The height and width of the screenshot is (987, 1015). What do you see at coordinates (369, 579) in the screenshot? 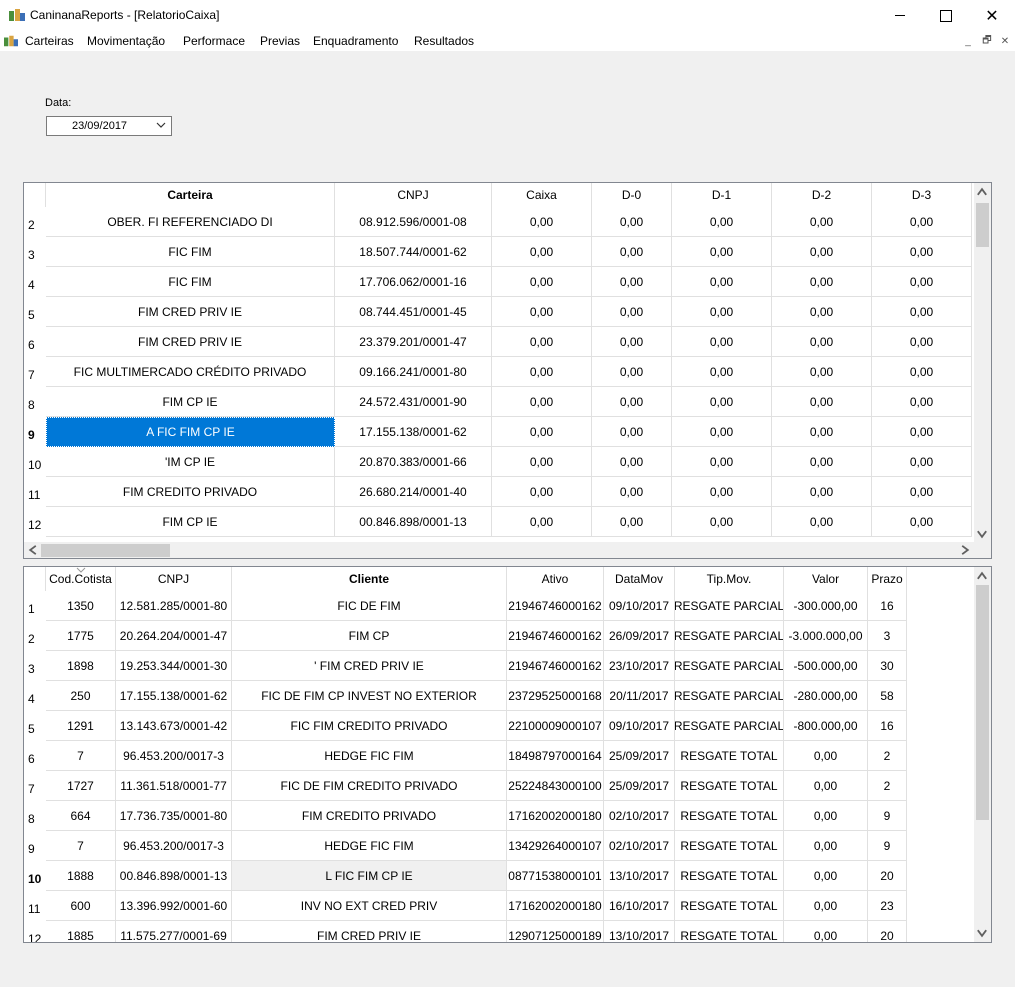
I see `column-header-cliente: Cliente` at bounding box center [369, 579].